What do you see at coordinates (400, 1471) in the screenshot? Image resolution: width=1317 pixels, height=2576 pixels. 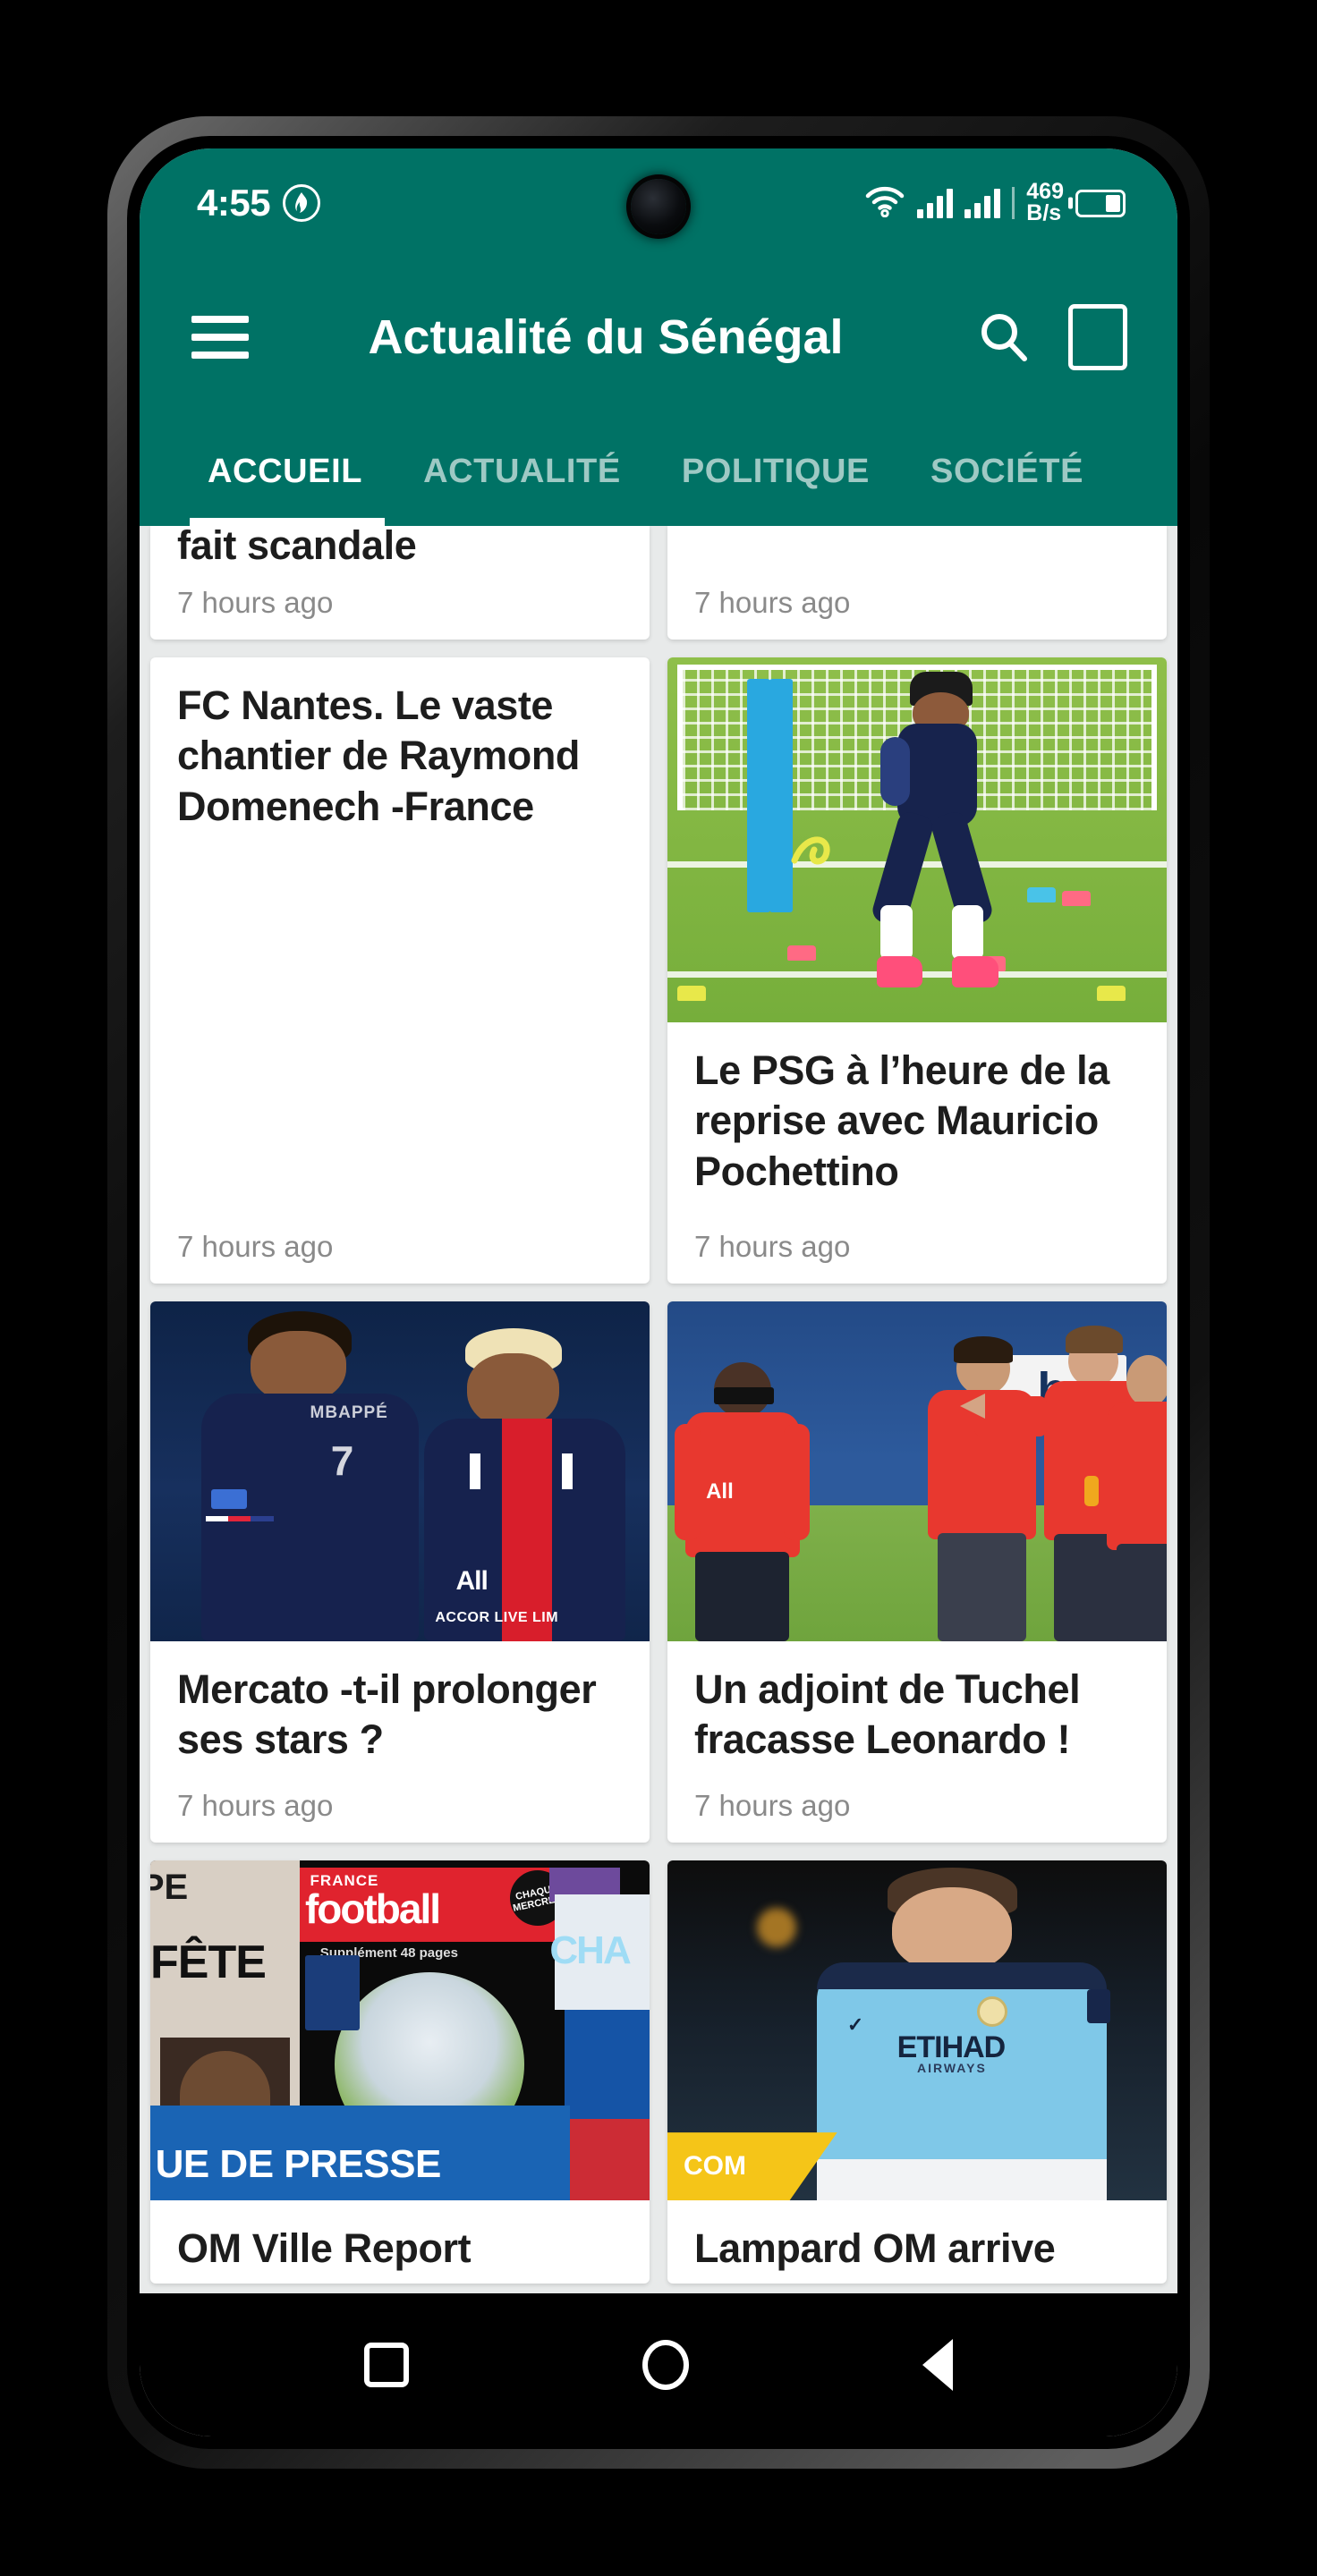 I see `mbappe-neymar-photo: 7 MBAPPÉ All ACCOR LIVE LIM` at bounding box center [400, 1471].